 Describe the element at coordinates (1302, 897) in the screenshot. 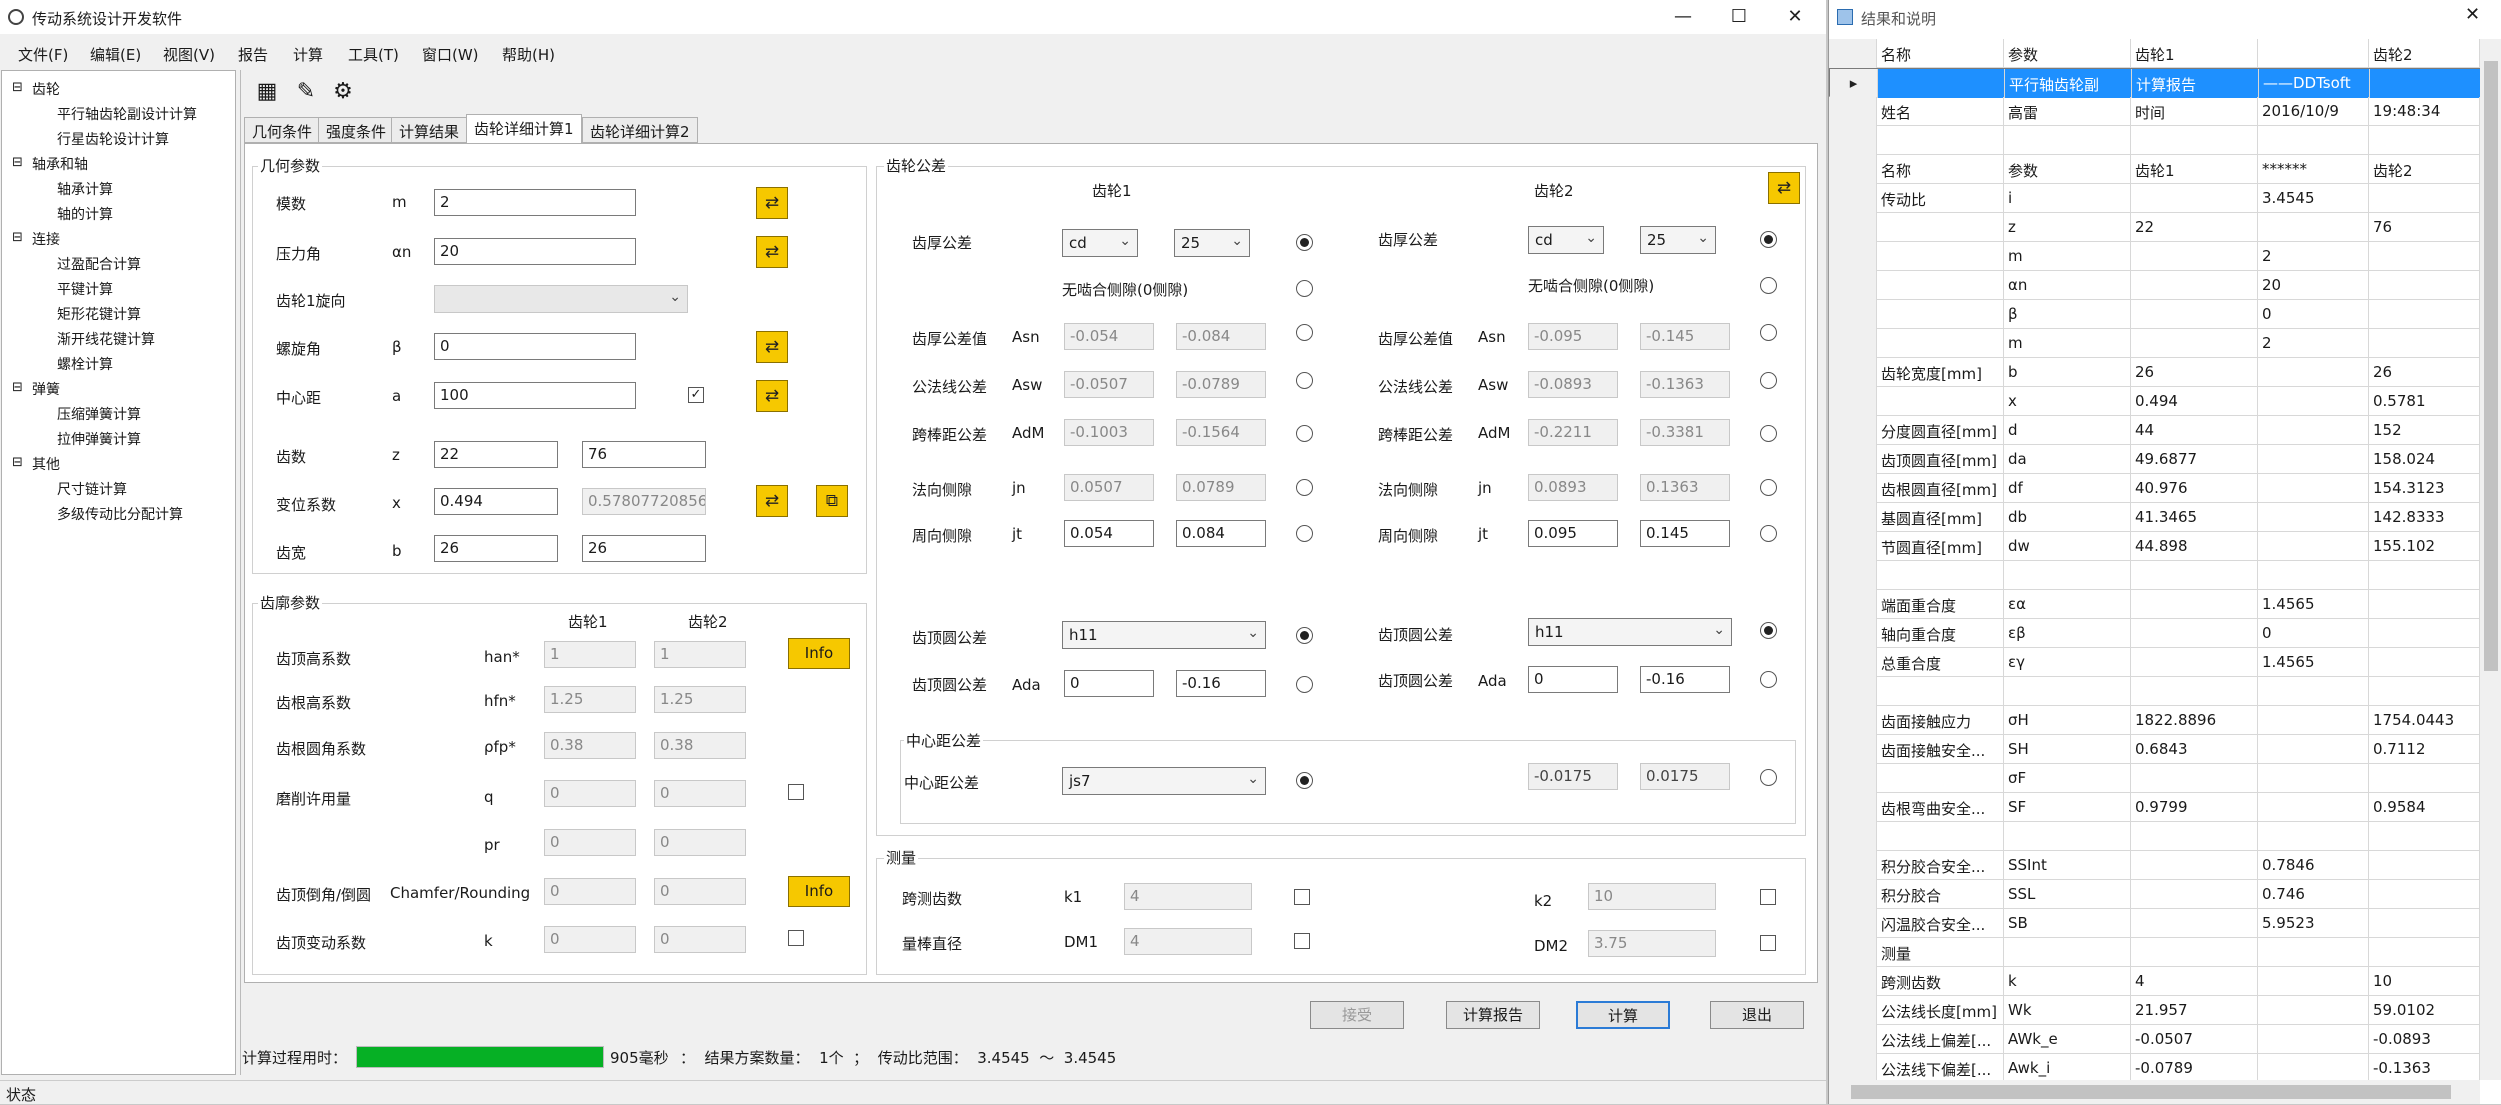

I see `span-teeth-gear1-checkbox` at that location.